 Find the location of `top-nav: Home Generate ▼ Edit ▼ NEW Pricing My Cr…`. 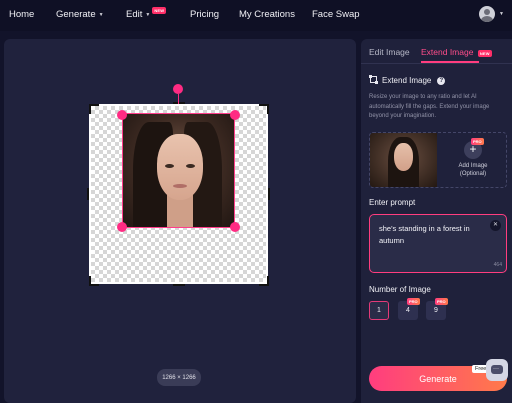

top-nav: Home Generate ▼ Edit ▼ NEW Pricing My Cr… is located at coordinates (256, 15).